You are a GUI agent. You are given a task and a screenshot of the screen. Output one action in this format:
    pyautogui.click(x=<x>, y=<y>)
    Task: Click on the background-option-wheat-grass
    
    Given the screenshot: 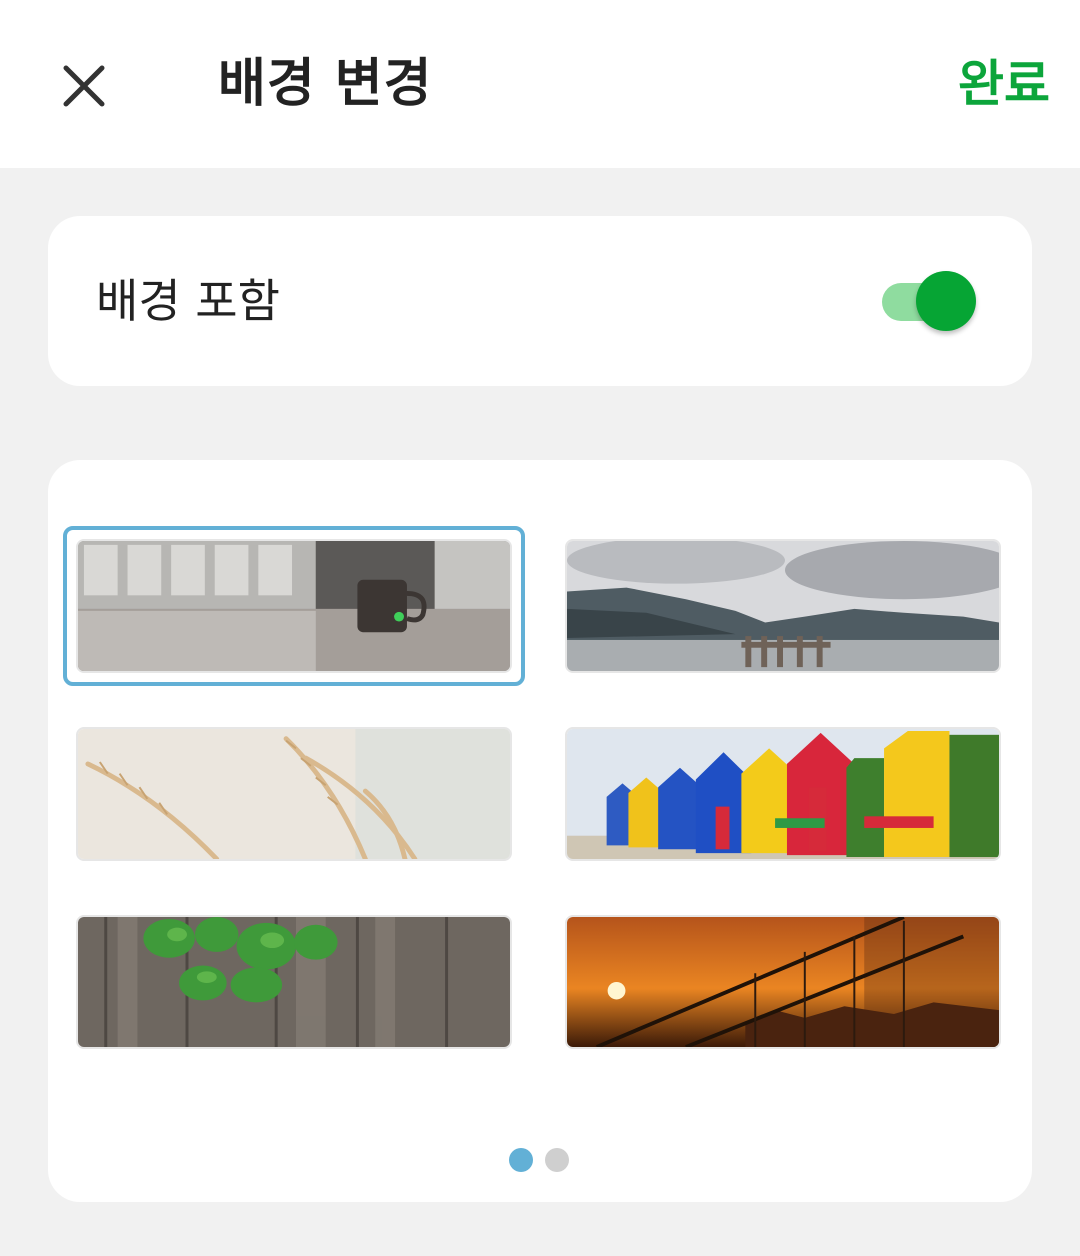 What is the action you would take?
    pyautogui.click(x=294, y=794)
    